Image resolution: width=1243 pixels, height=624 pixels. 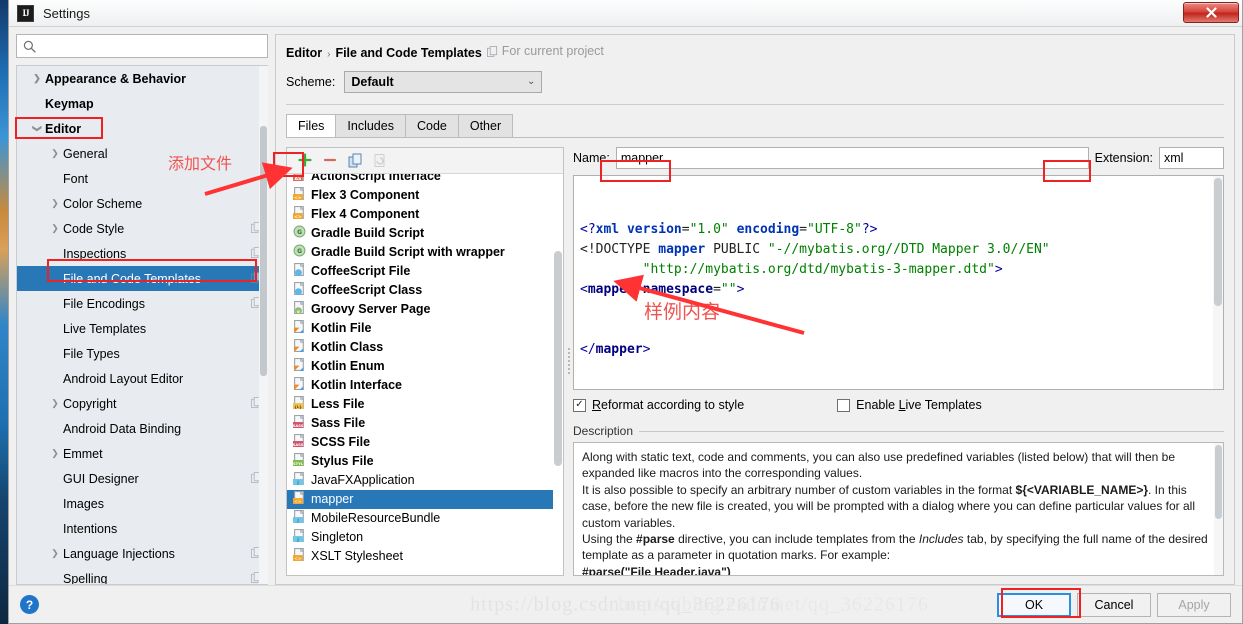 What do you see at coordinates (355, 160) in the screenshot?
I see `copy-template-button` at bounding box center [355, 160].